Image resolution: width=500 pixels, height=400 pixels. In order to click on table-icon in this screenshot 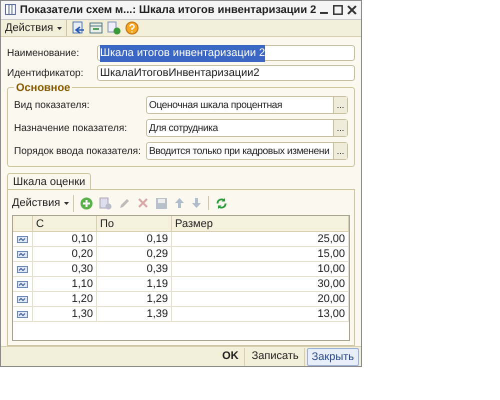, I will do `click(10, 10)`.